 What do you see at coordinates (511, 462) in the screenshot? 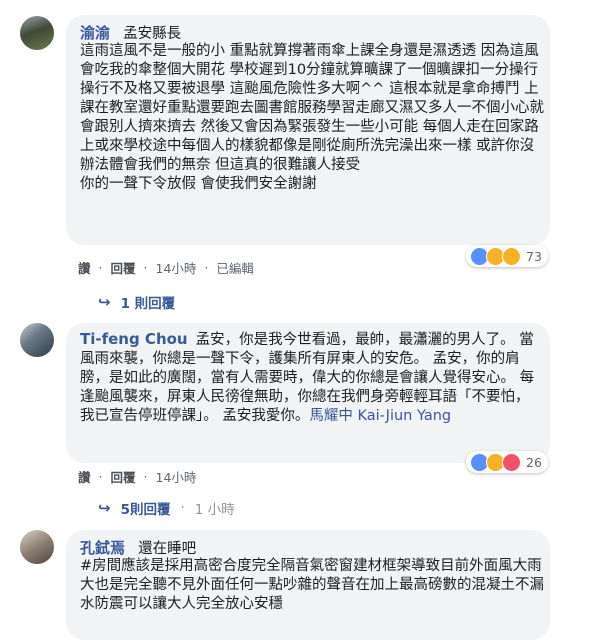
I see `love-icon` at bounding box center [511, 462].